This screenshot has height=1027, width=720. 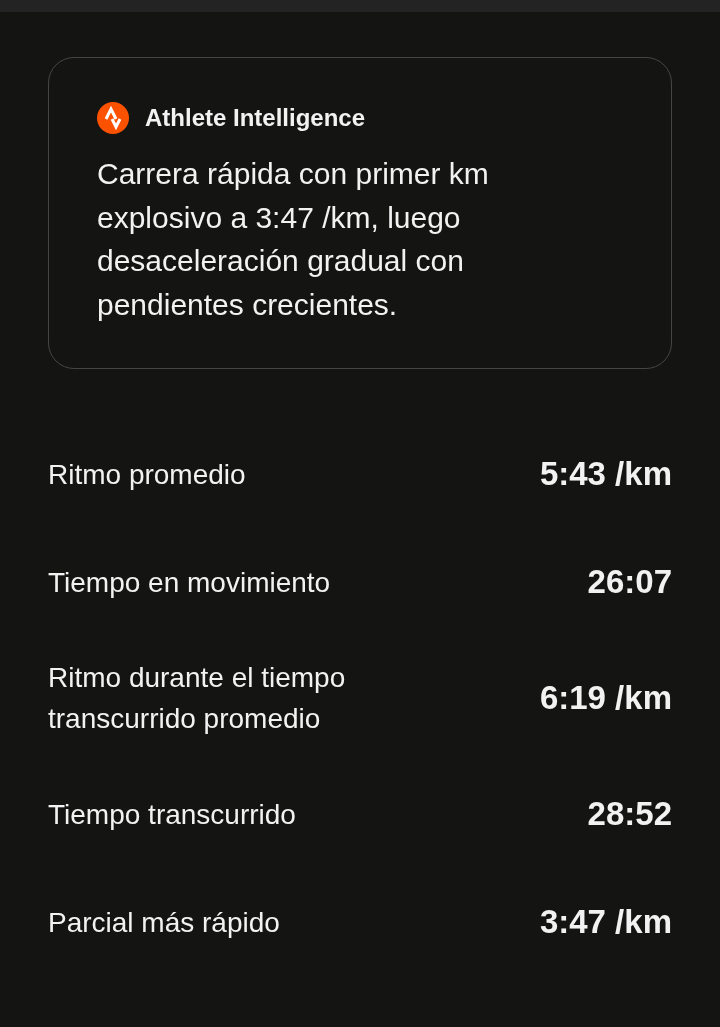 I want to click on card-title: Athlete Intelligence, so click(x=255, y=118).